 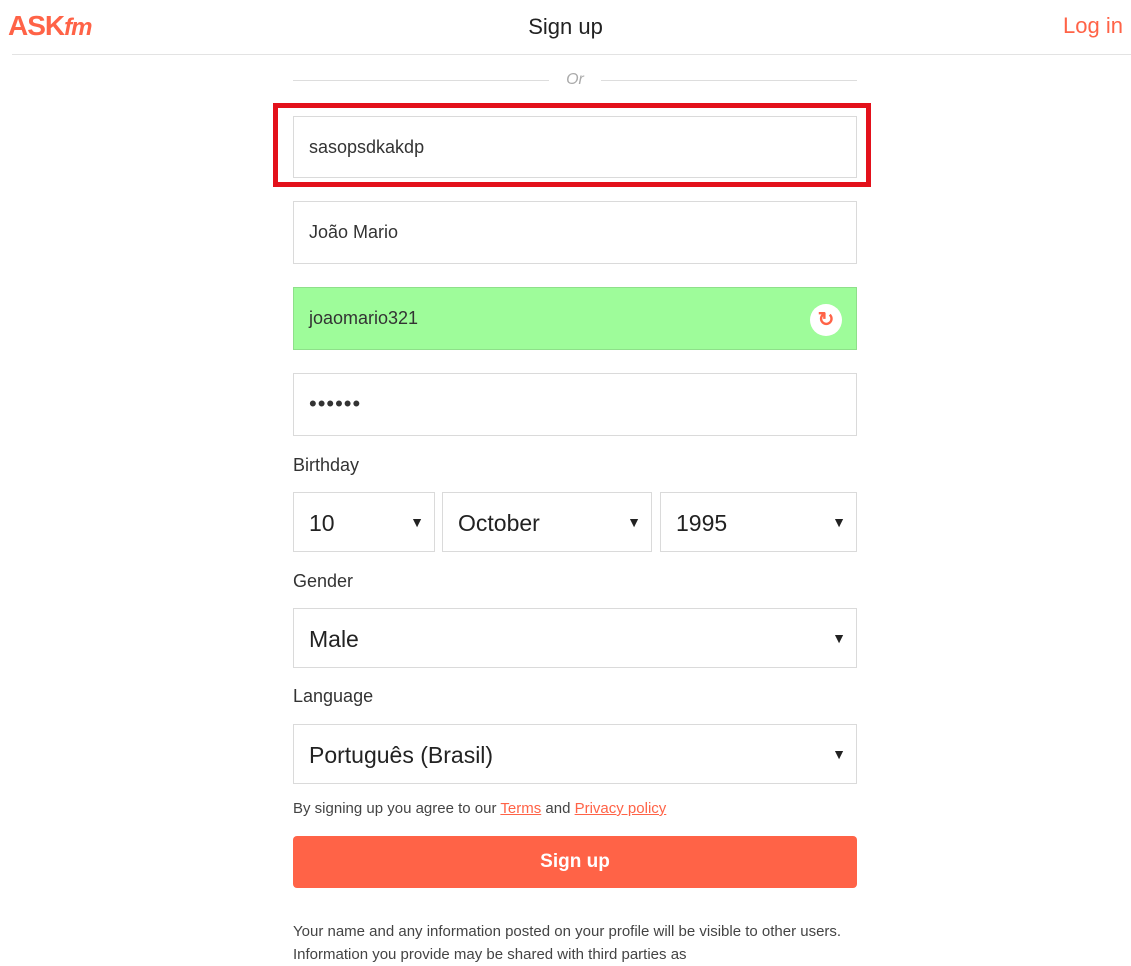 What do you see at coordinates (354, 232) in the screenshot?
I see `name-field-value: João Mario` at bounding box center [354, 232].